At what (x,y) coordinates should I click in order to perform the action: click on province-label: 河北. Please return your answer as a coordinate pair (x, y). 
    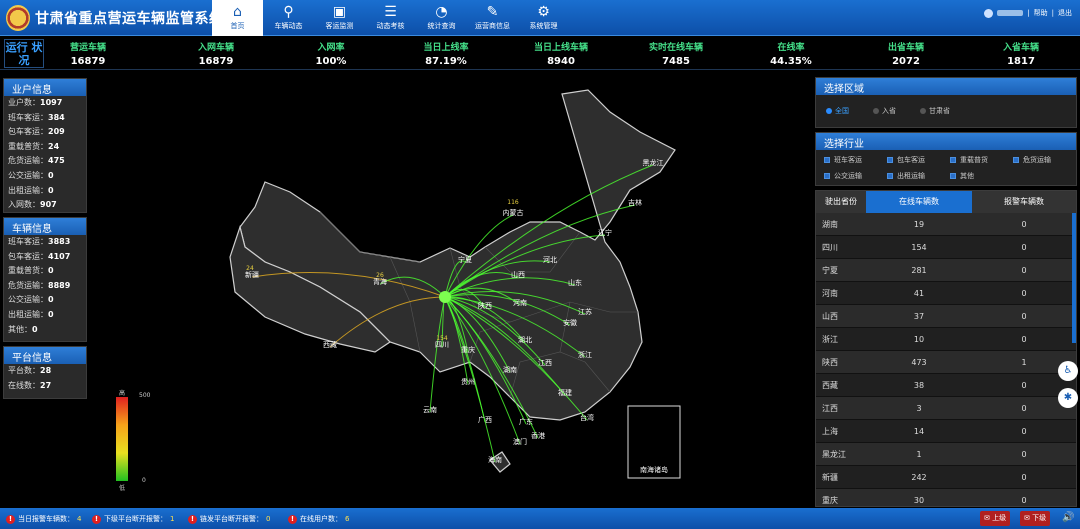
    Looking at the image, I should click on (550, 260).